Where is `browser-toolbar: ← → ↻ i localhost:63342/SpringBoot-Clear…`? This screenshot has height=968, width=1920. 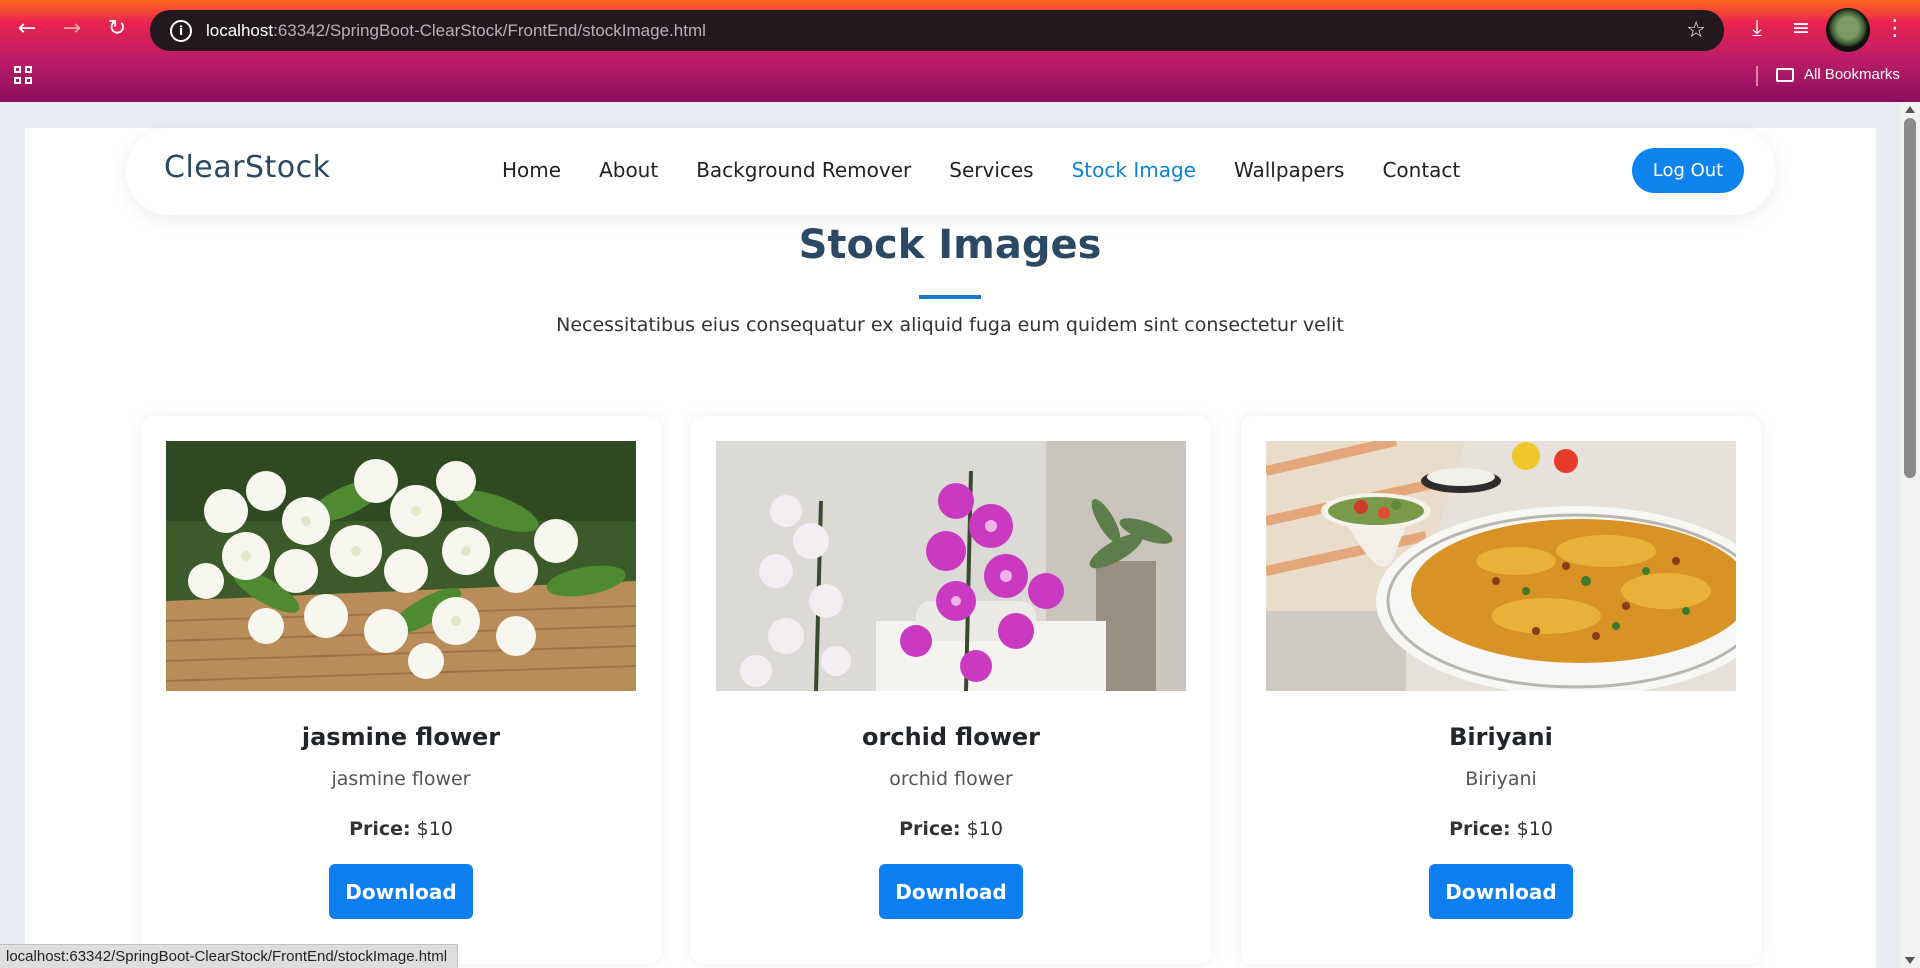 browser-toolbar: ← → ↻ i localhost:63342/SpringBoot-Clear… is located at coordinates (960, 51).